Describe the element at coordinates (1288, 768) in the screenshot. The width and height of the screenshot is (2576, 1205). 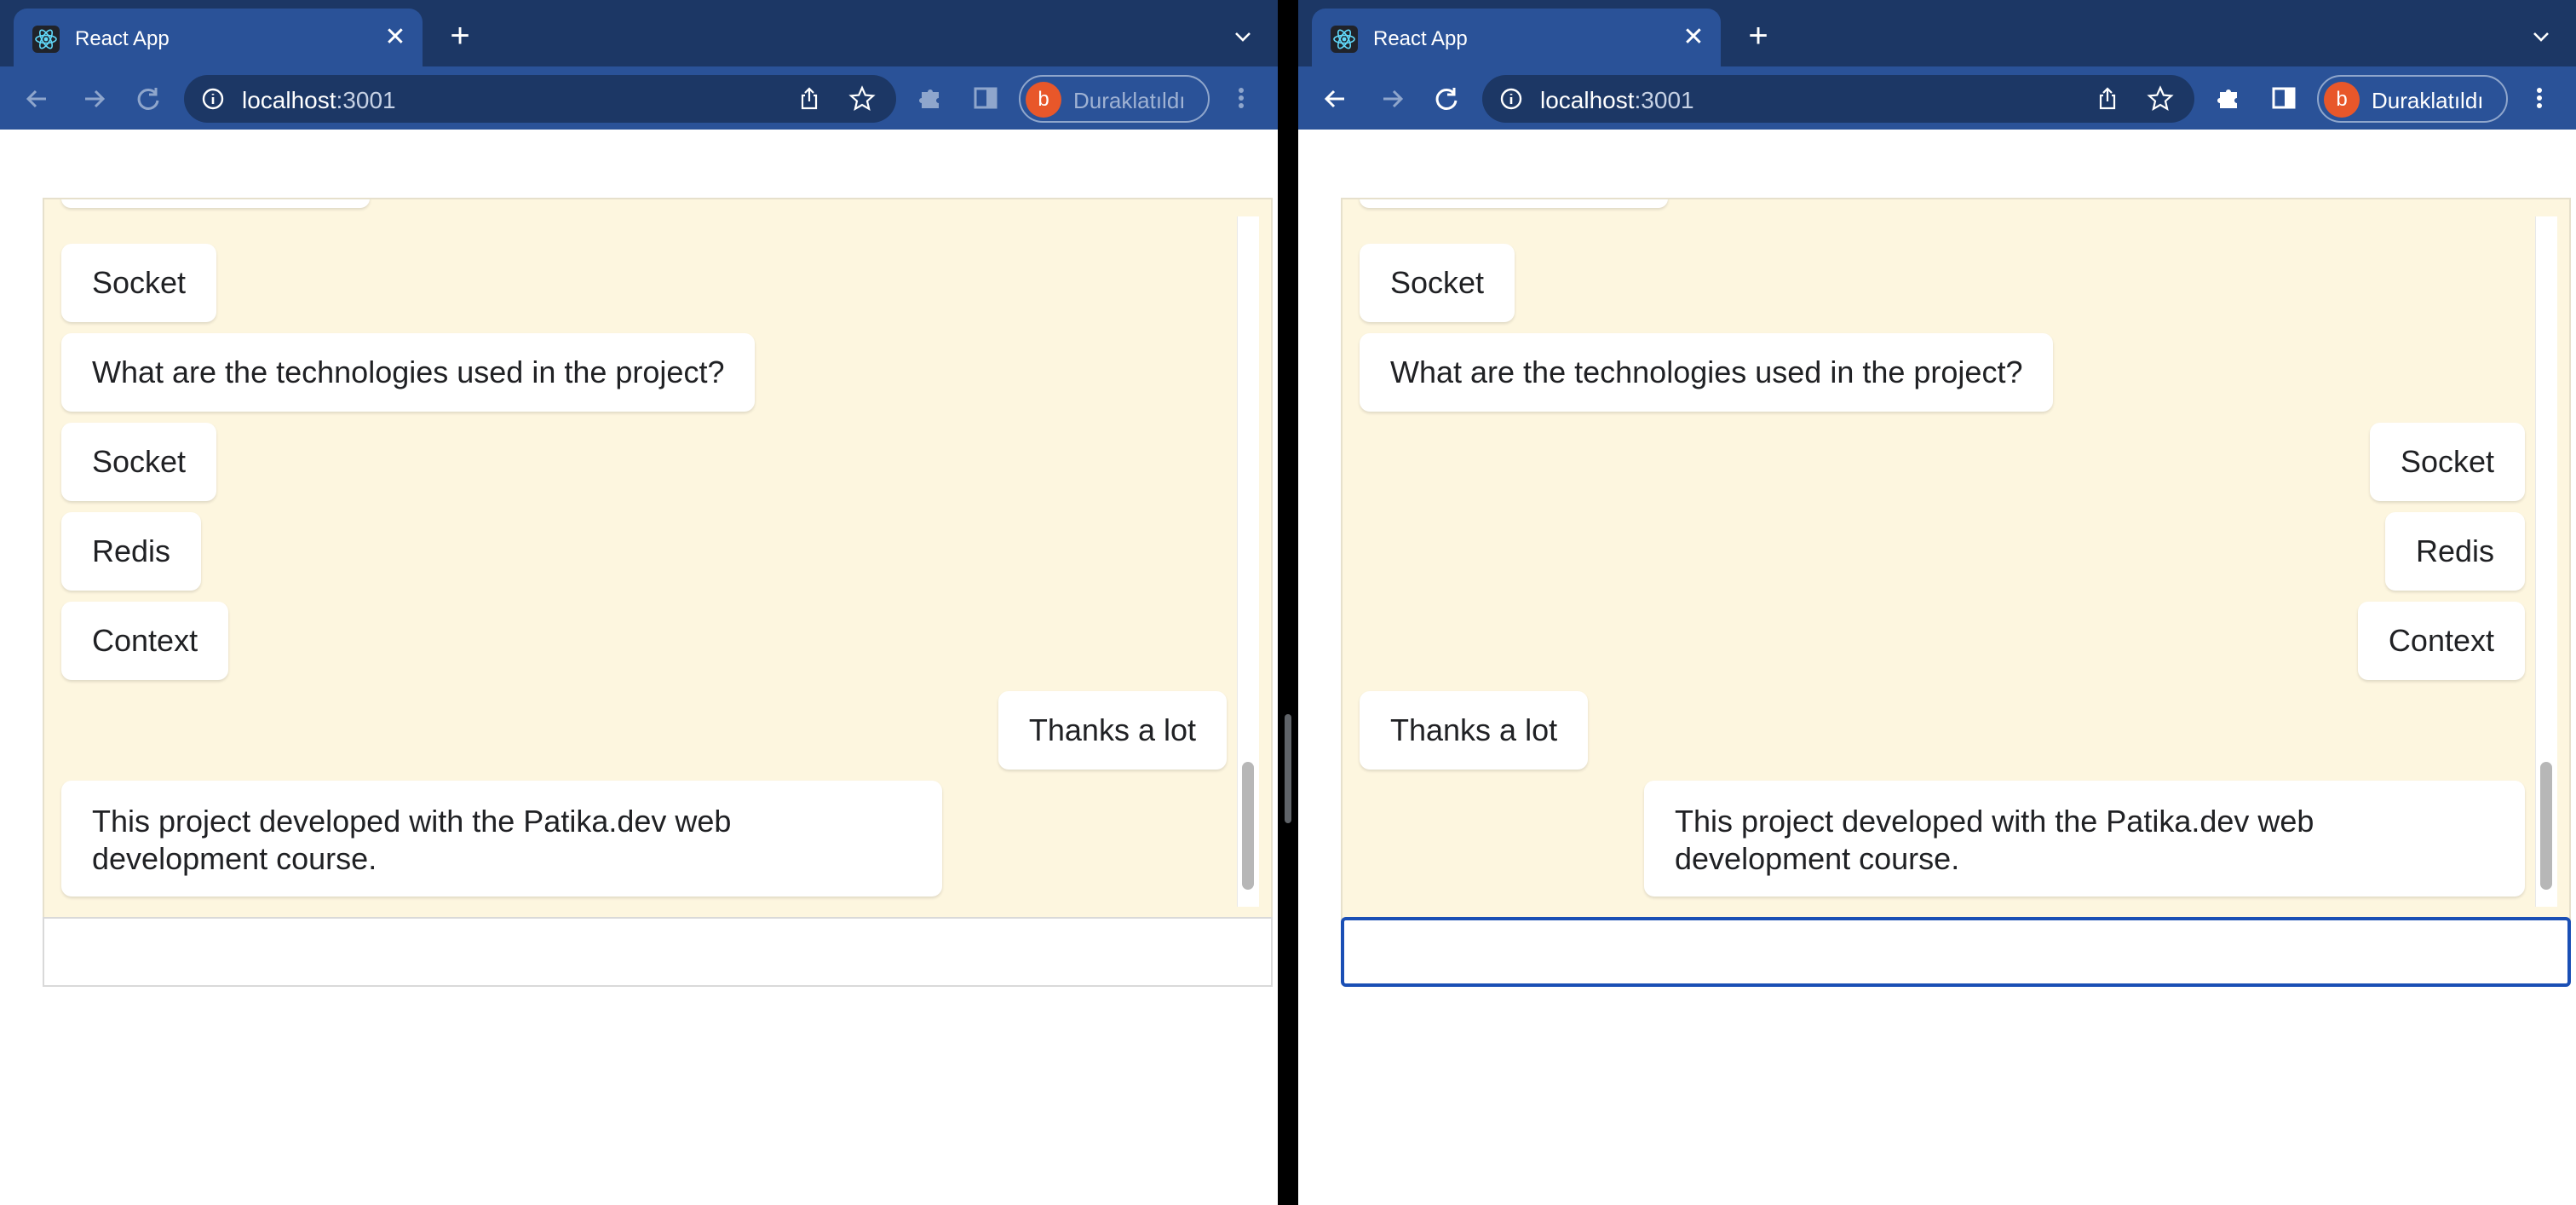
I see `split-resize-handle` at that location.